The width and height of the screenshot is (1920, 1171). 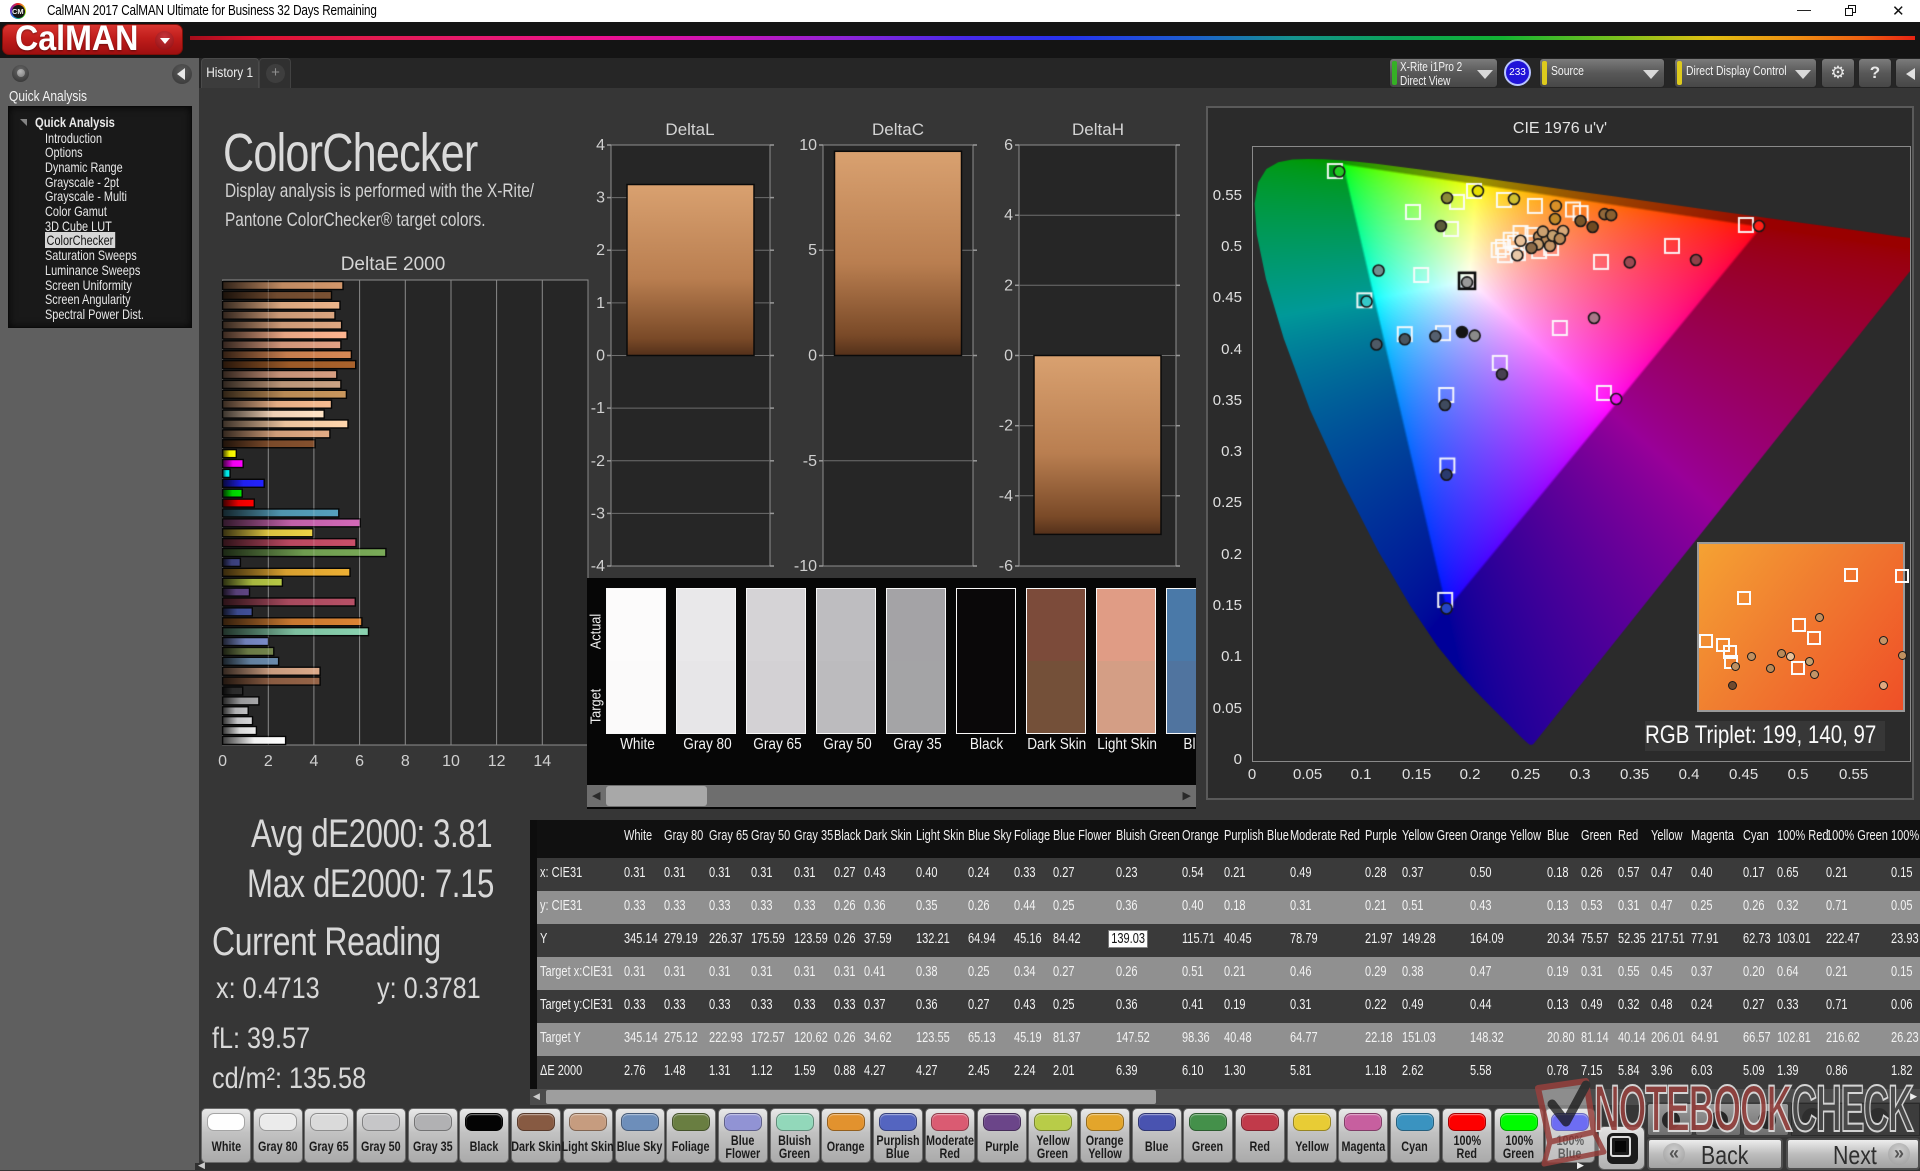 I want to click on svg-text: -6, so click(x=1006, y=566).